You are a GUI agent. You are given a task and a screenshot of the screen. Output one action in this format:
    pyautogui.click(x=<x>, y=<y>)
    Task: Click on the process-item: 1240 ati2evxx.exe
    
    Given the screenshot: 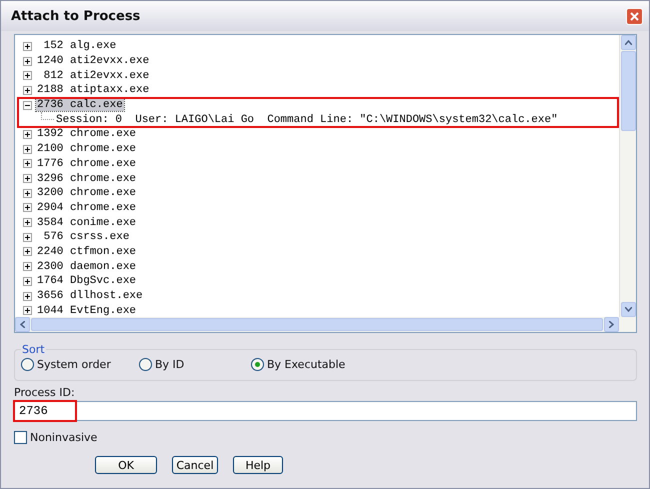 What is the action you would take?
    pyautogui.click(x=93, y=61)
    